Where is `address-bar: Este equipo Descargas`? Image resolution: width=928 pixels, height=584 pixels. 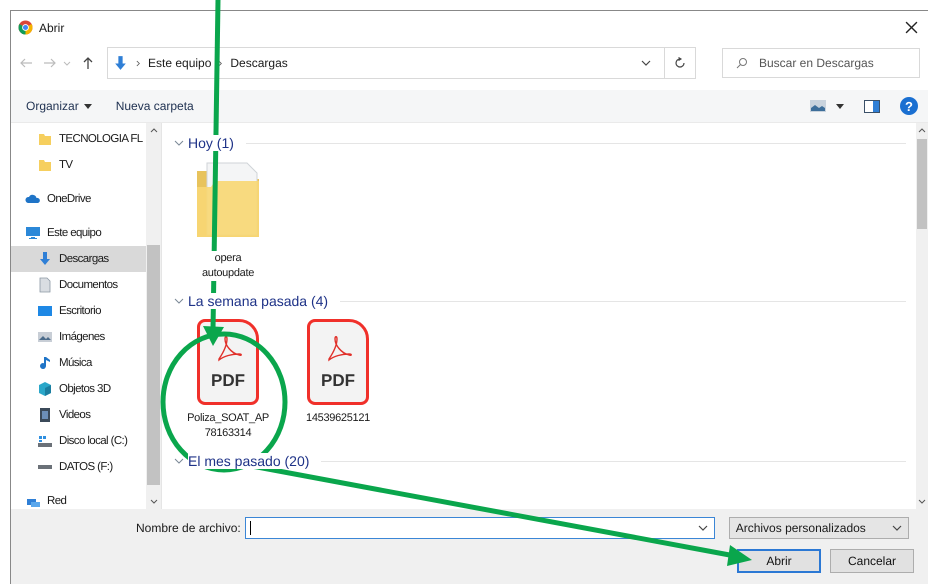
address-bar: Este equipo Descargas is located at coordinates (401, 63).